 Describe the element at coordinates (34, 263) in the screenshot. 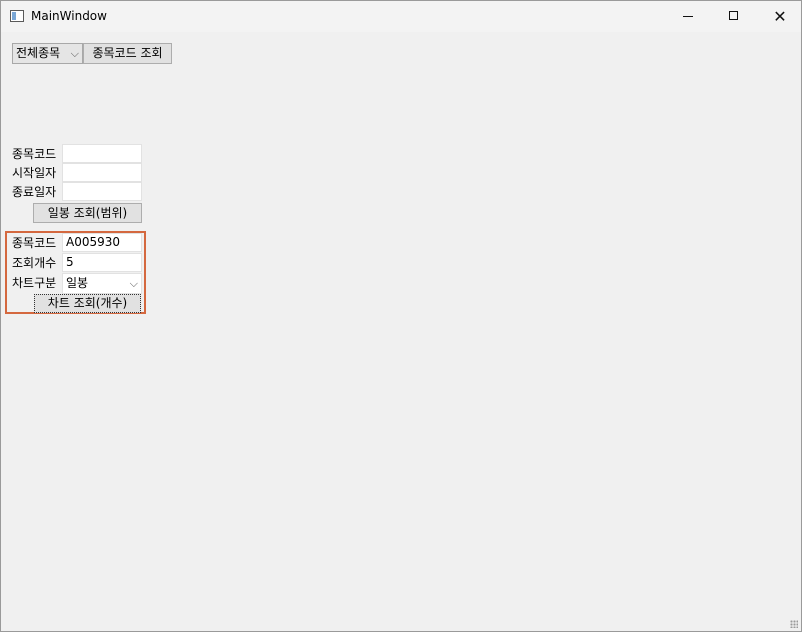

I see `count-label: 조회개수` at that location.